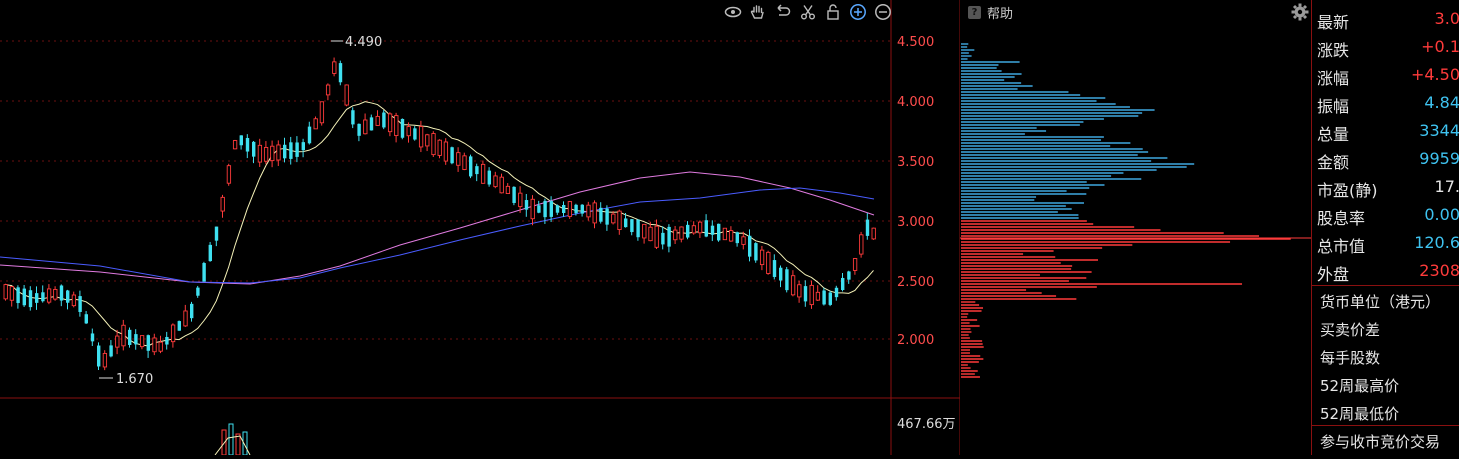 The image size is (1459, 459). Describe the element at coordinates (1333, 106) in the screenshot. I see `quote-label: 振幅` at that location.